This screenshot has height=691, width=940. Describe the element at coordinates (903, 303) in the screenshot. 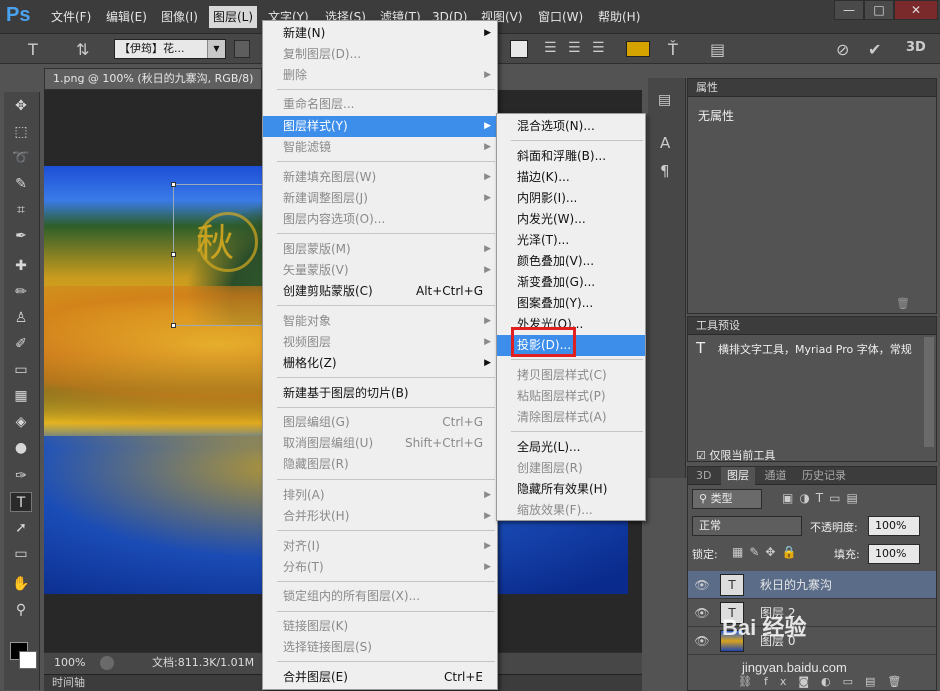

I see `trash-icon: 🗑` at that location.